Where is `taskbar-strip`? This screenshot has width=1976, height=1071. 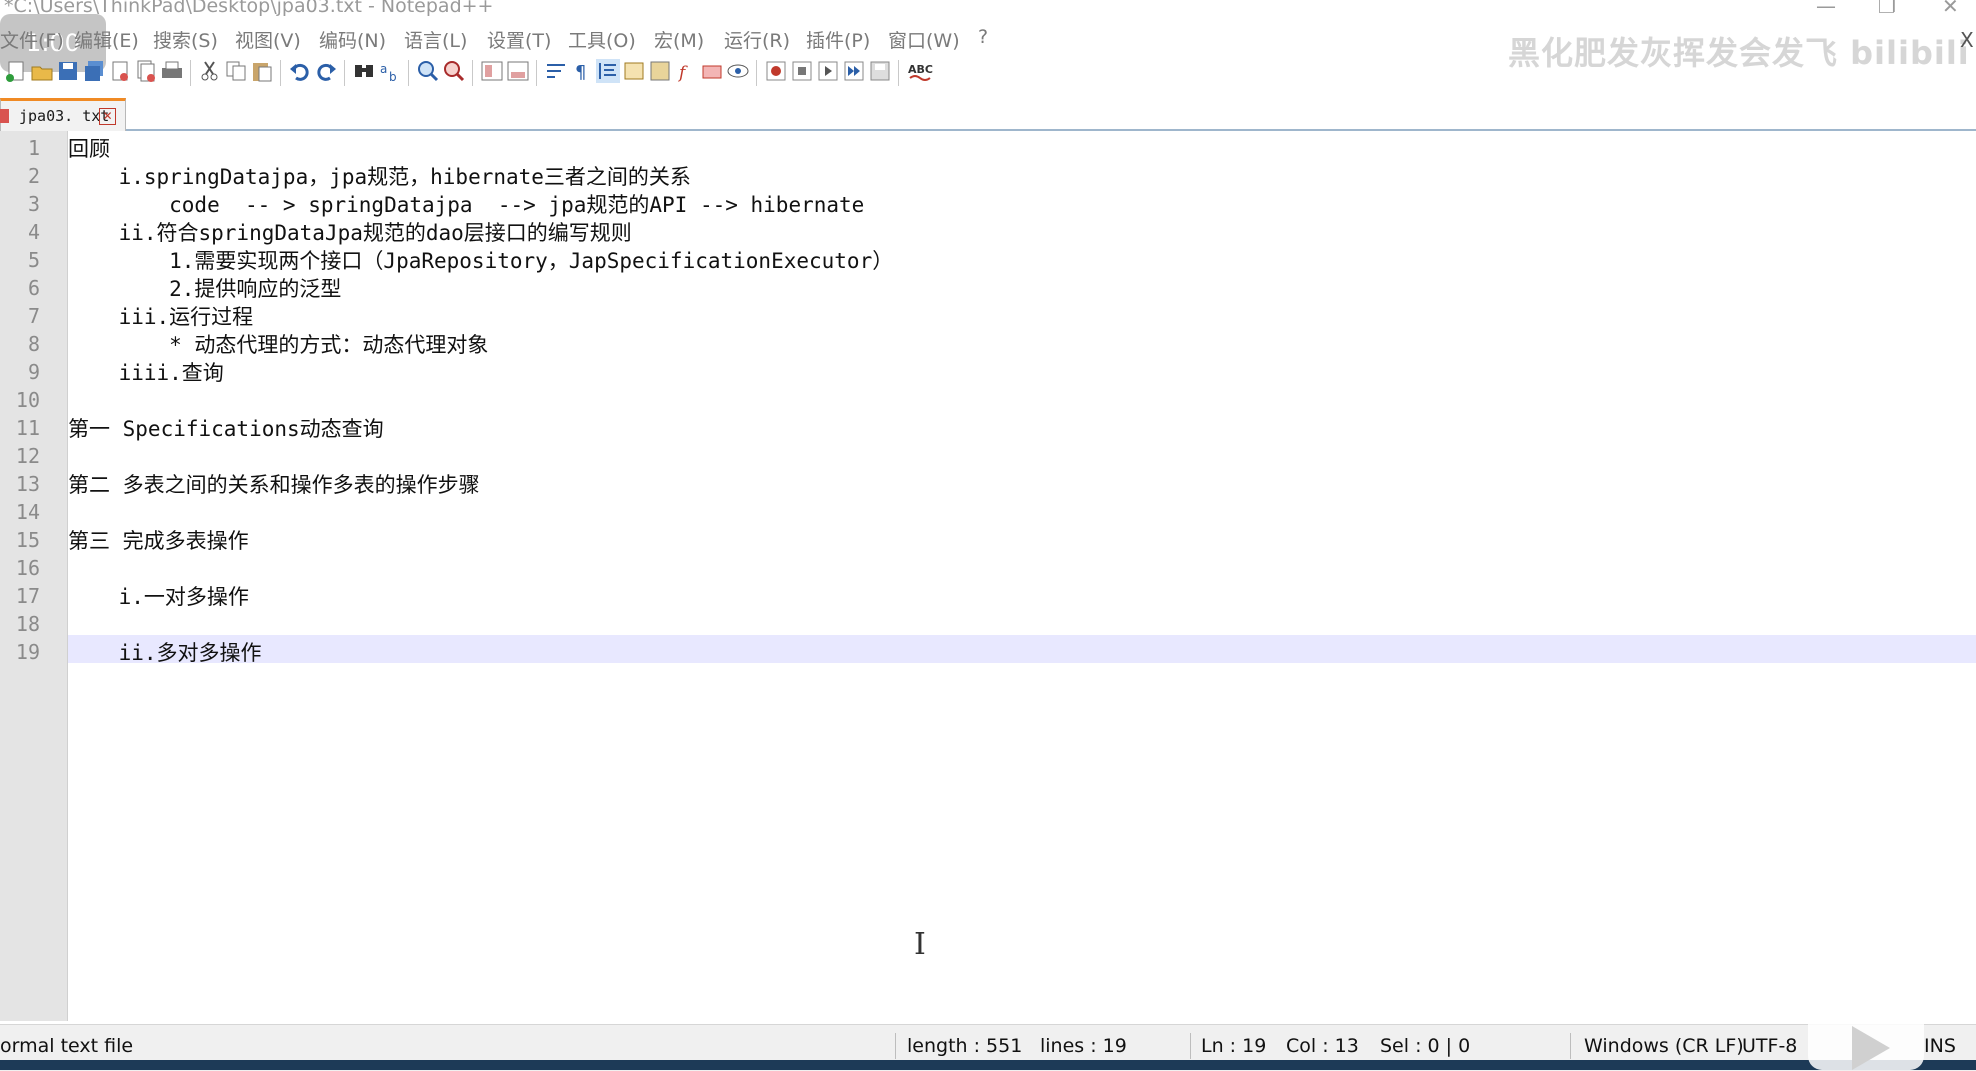 taskbar-strip is located at coordinates (988, 1065).